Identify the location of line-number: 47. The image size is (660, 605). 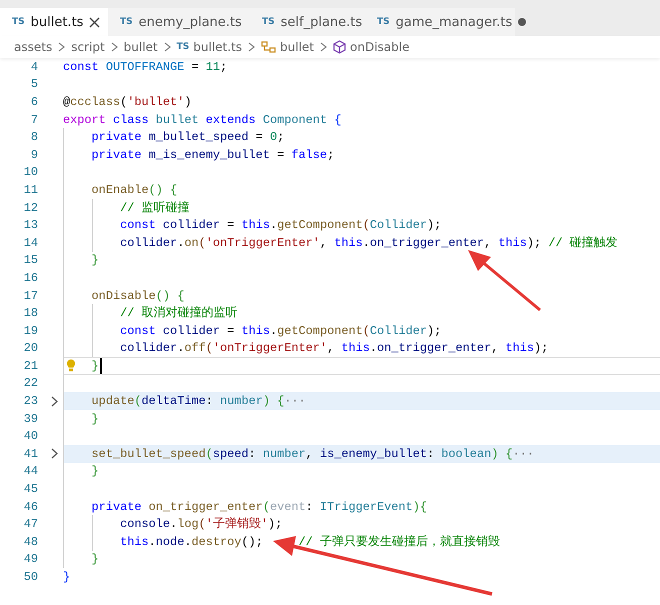
(30, 524).